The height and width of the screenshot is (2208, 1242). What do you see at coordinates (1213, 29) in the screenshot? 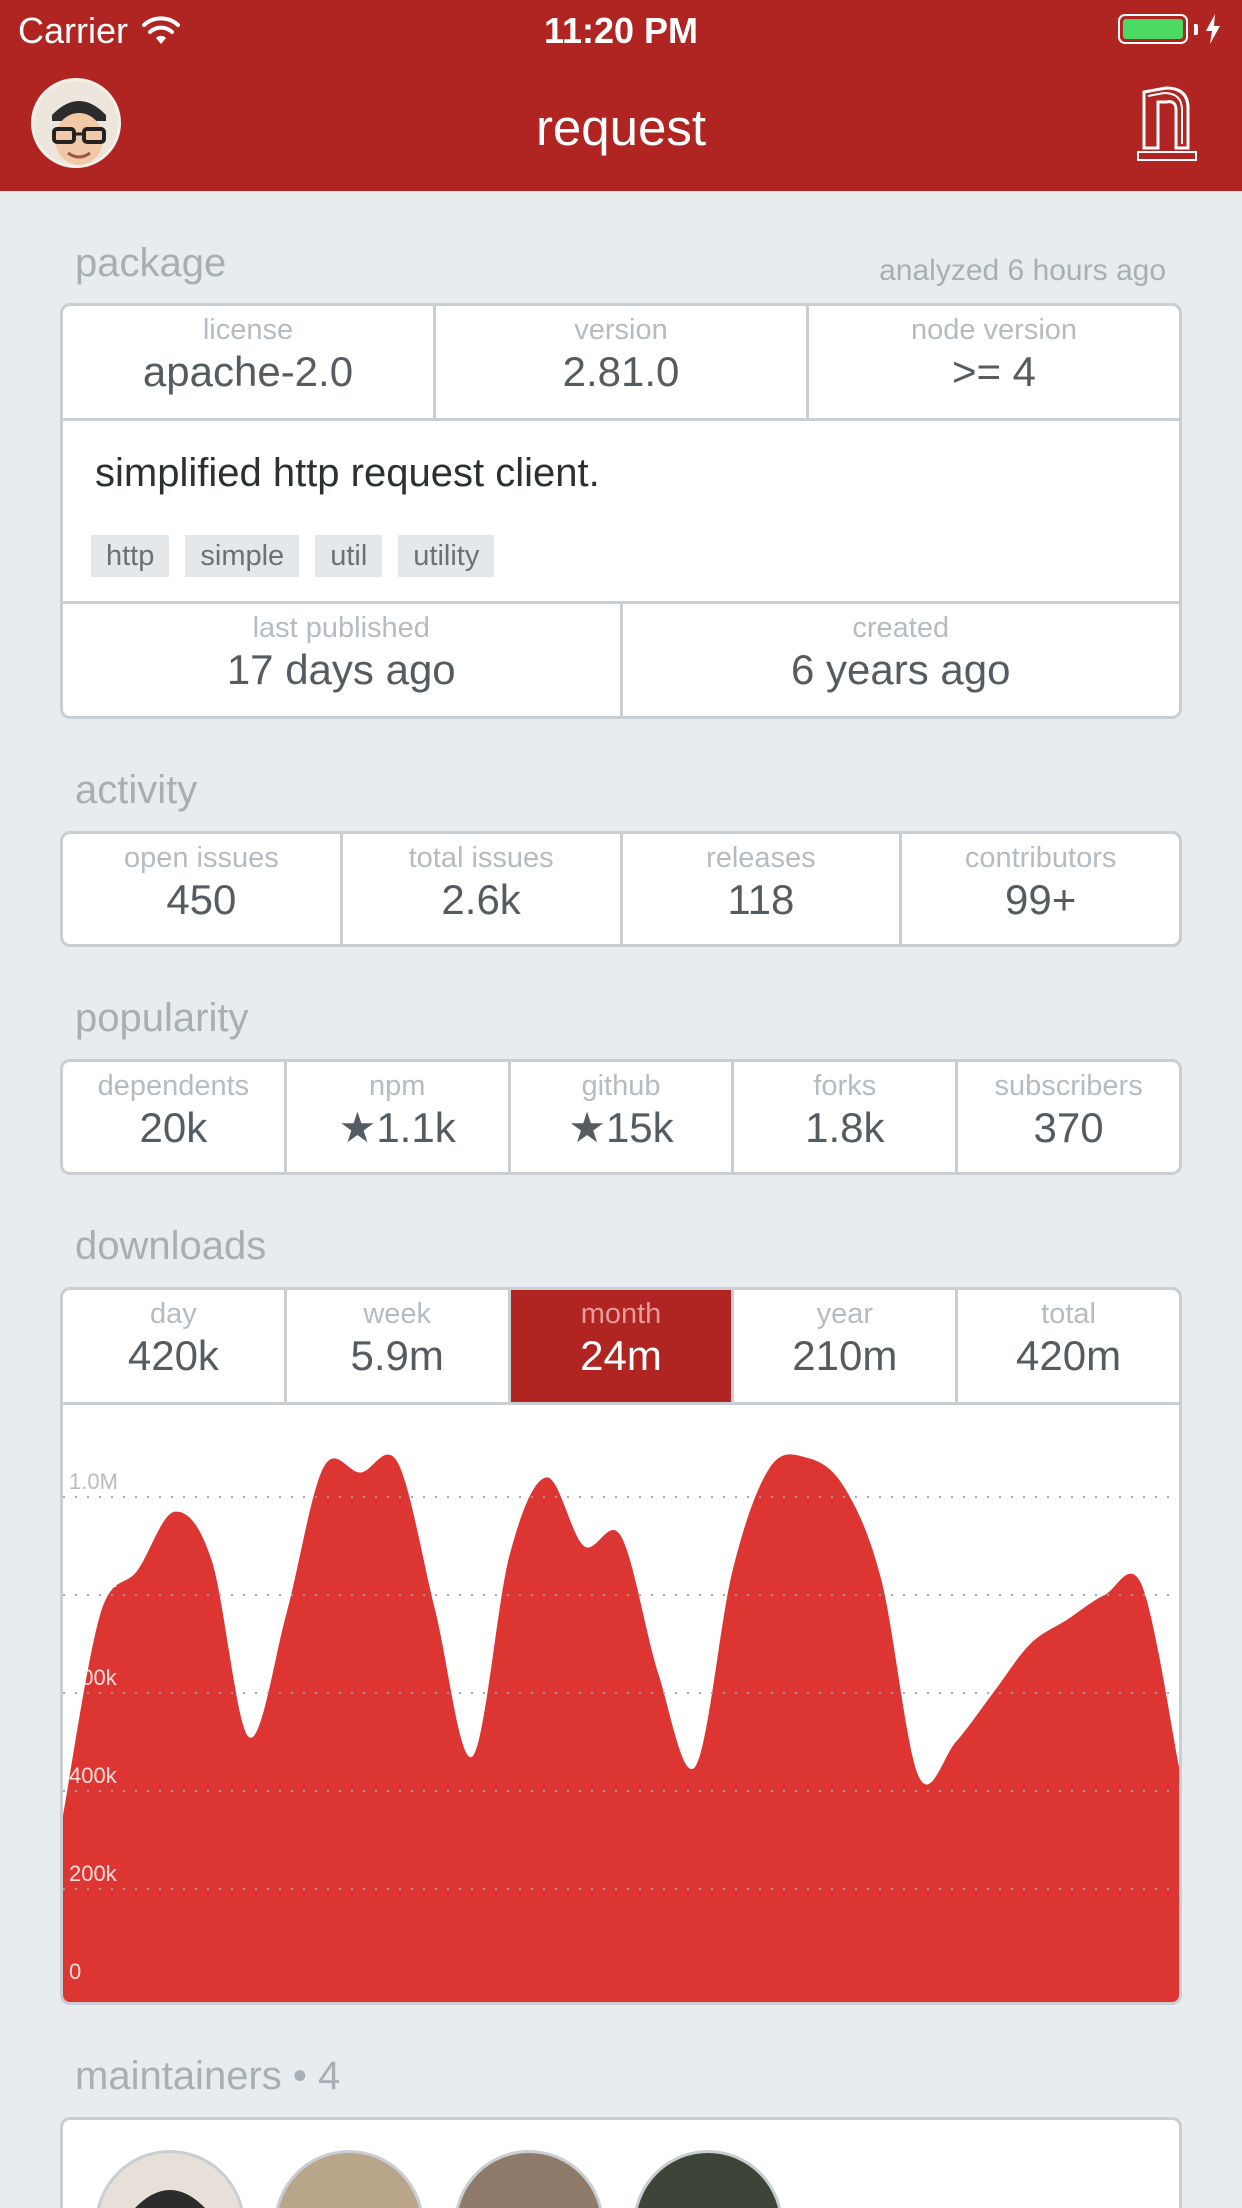
I see `charging-bolt-icon` at bounding box center [1213, 29].